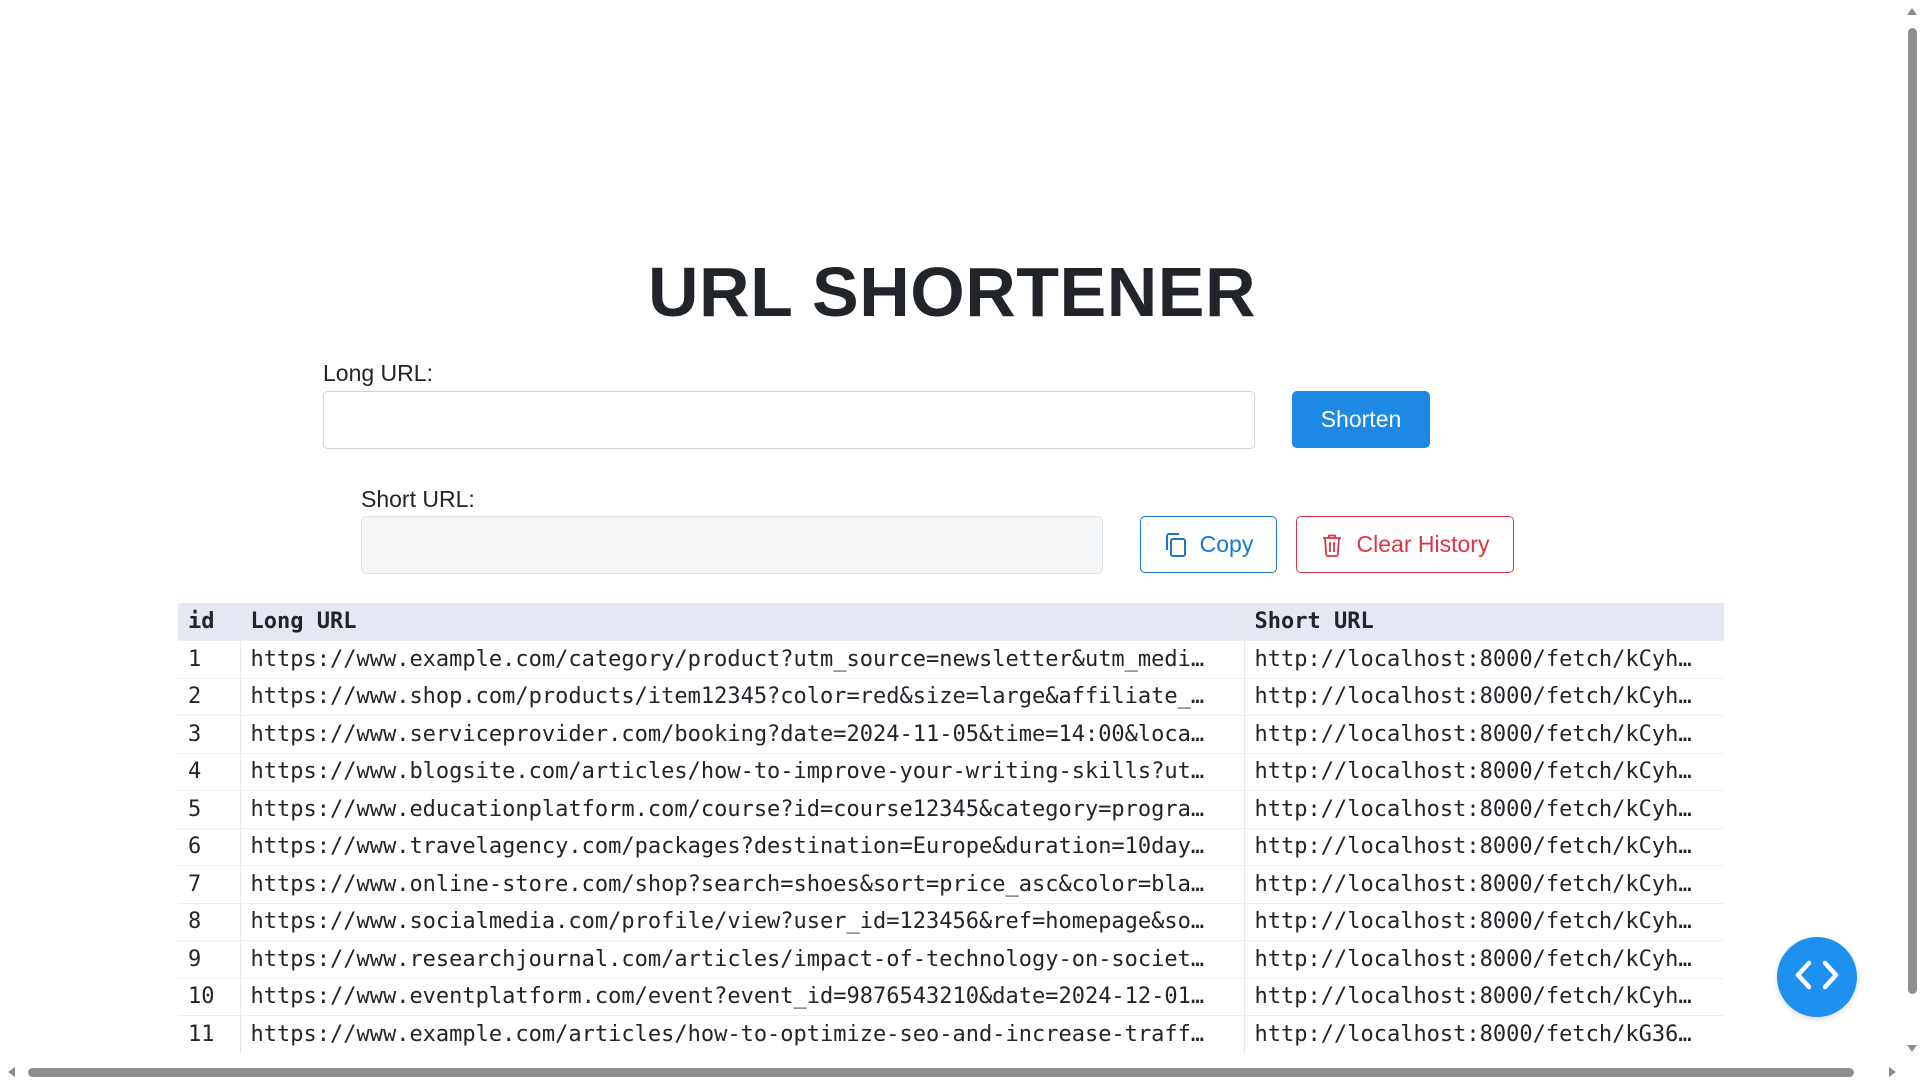 Image resolution: width=1920 pixels, height=1080 pixels. I want to click on copy-button: Copy, so click(1208, 544).